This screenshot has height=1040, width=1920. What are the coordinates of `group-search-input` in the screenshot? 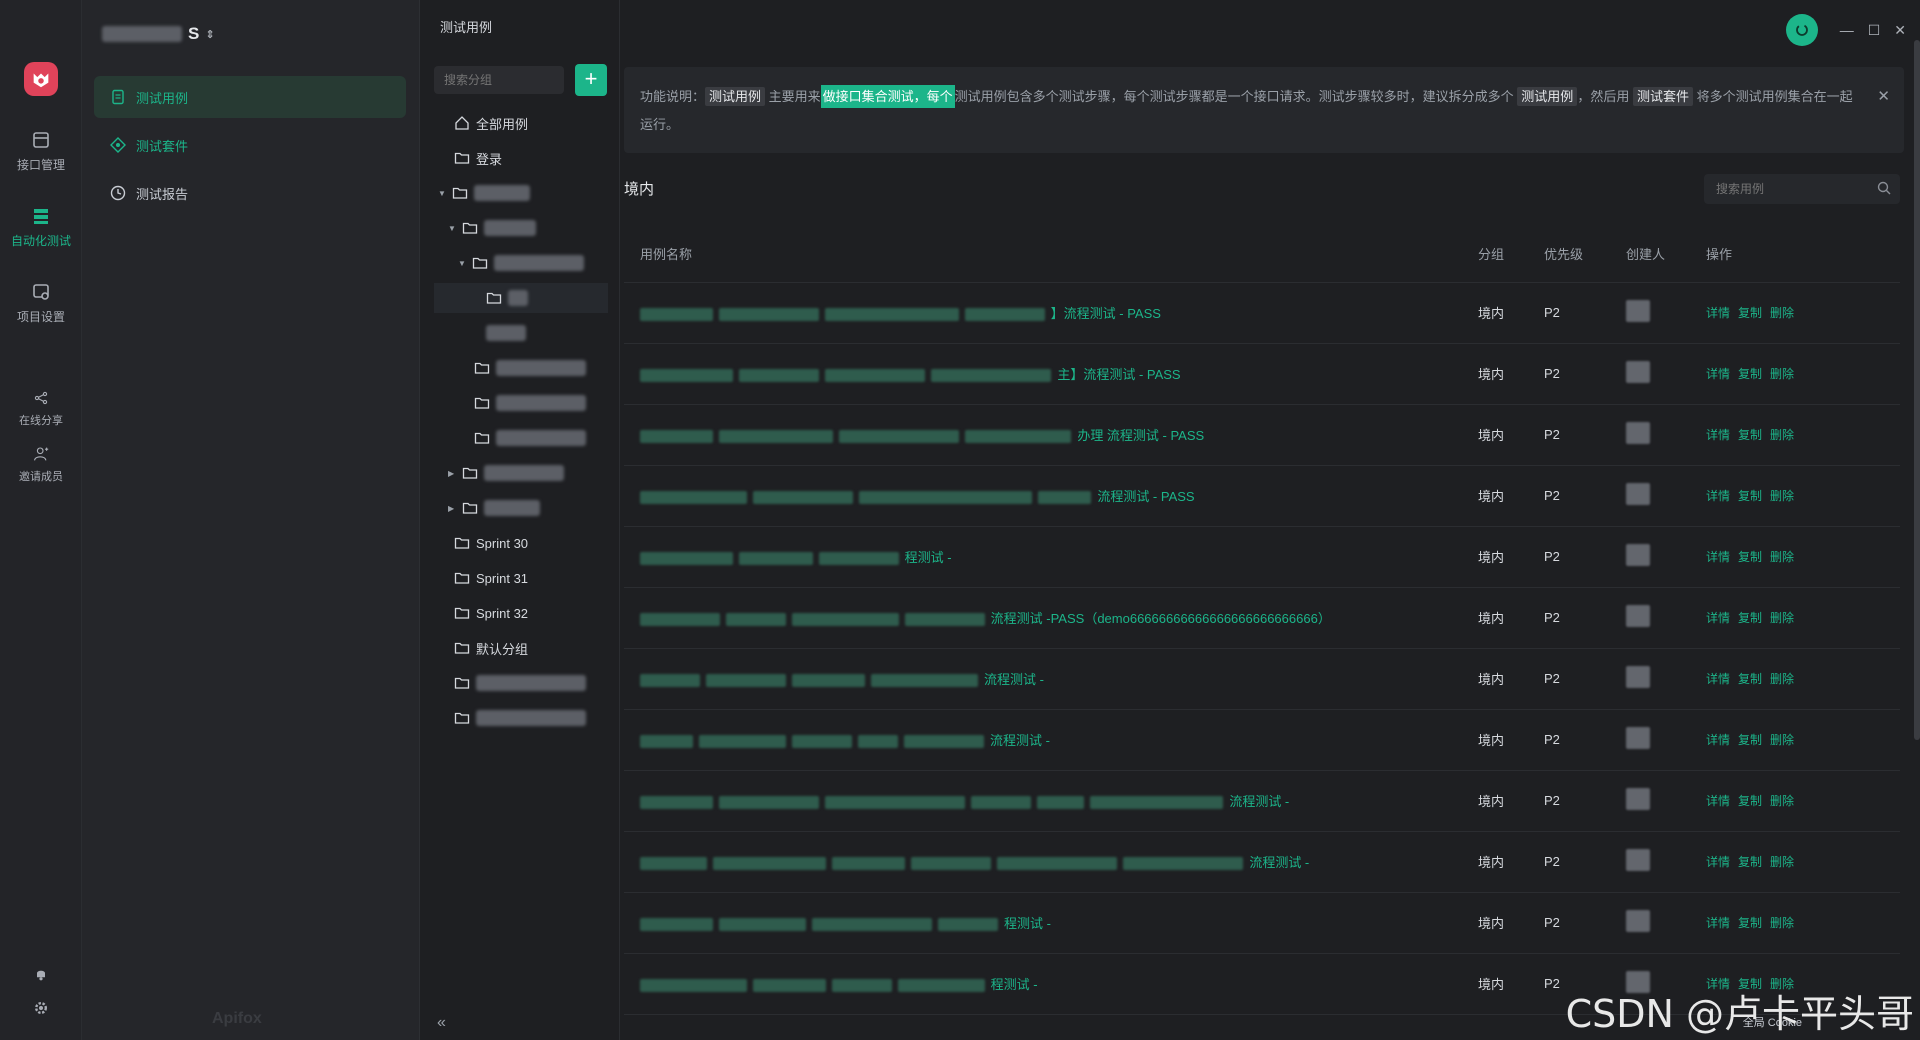 It's located at (499, 80).